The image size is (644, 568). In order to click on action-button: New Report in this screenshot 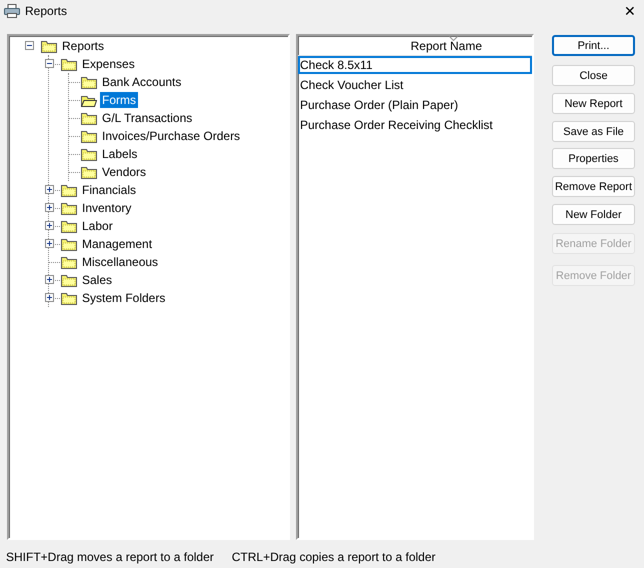, I will do `click(593, 103)`.